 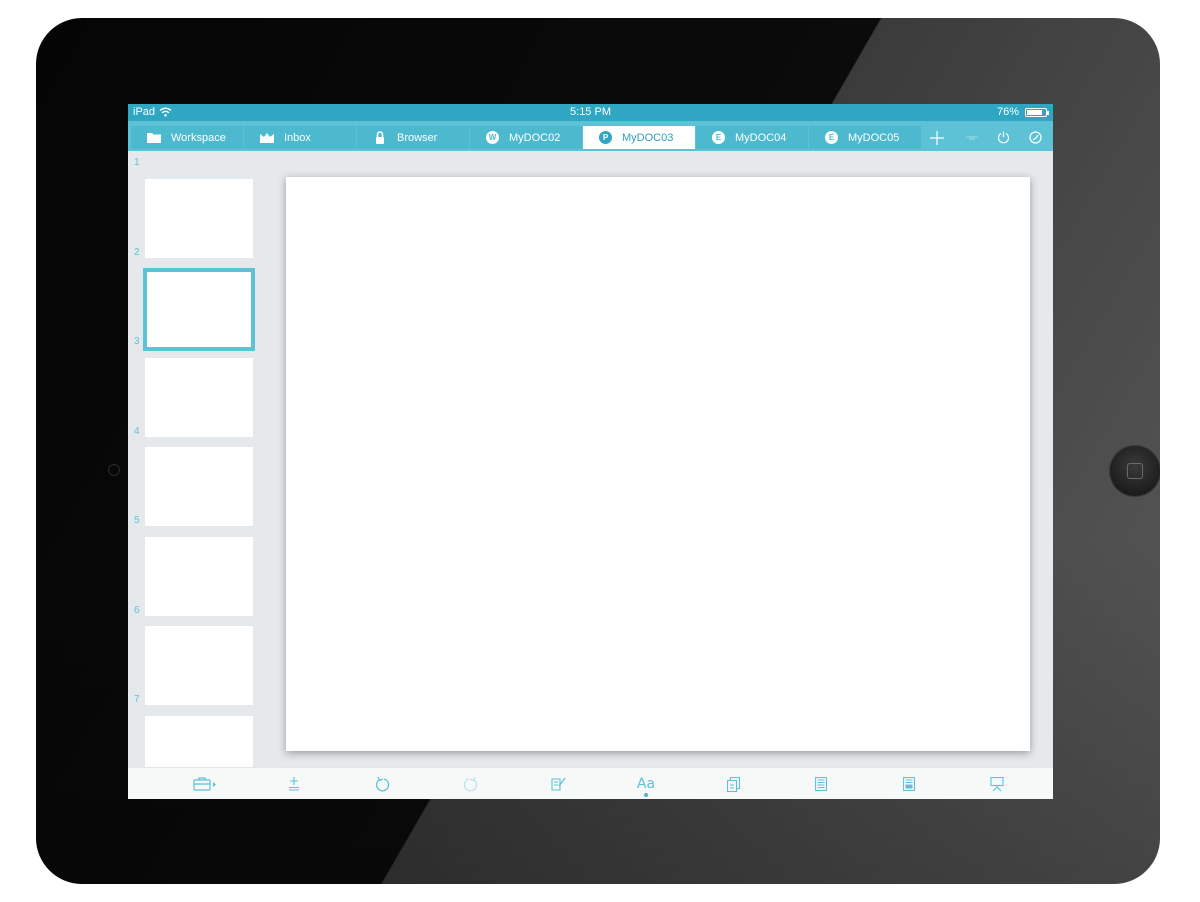 I want to click on tab-mydoc03: P MyDOC03, so click(x=639, y=137).